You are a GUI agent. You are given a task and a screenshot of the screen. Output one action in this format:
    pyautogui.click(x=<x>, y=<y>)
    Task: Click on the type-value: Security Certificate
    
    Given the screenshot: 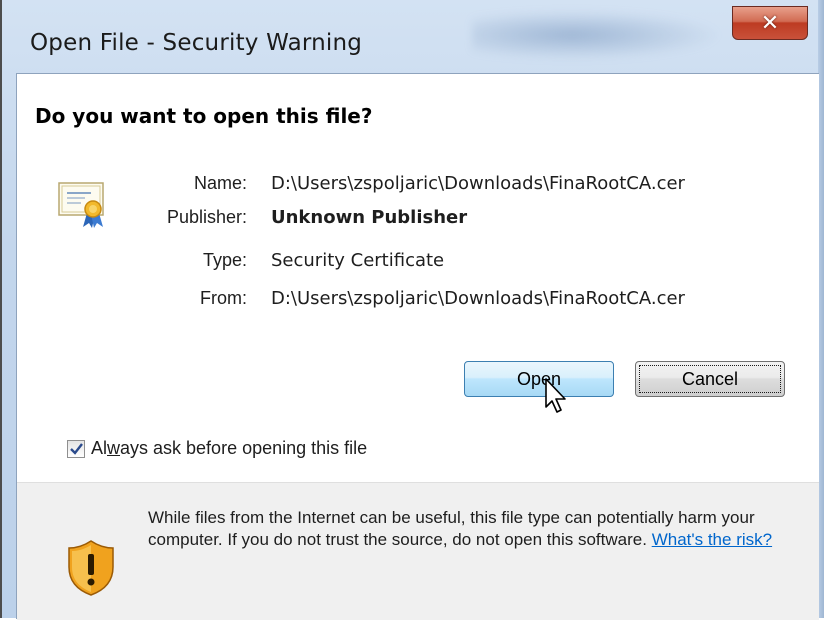 What is the action you would take?
    pyautogui.click(x=358, y=260)
    